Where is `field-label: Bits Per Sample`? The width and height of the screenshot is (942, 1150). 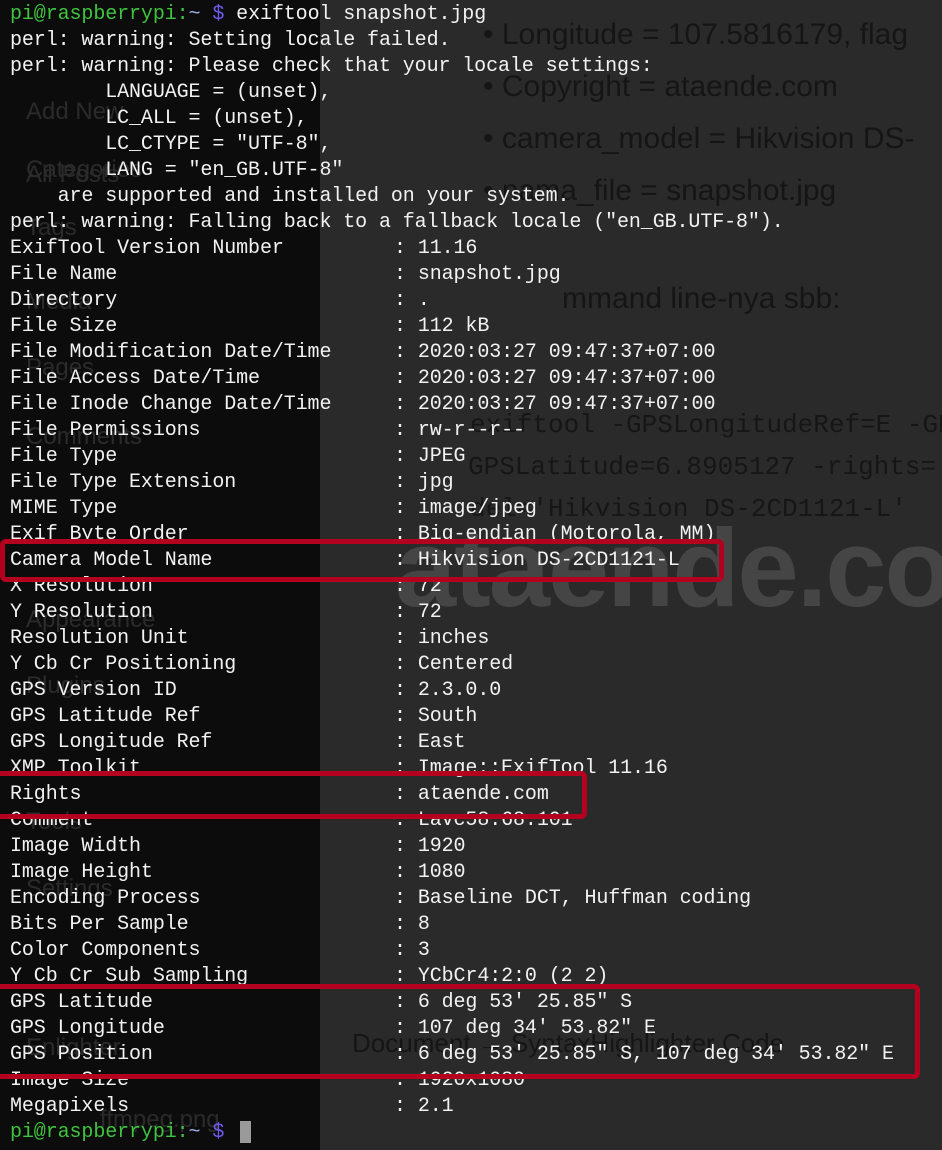 field-label: Bits Per Sample is located at coordinates (99, 924).